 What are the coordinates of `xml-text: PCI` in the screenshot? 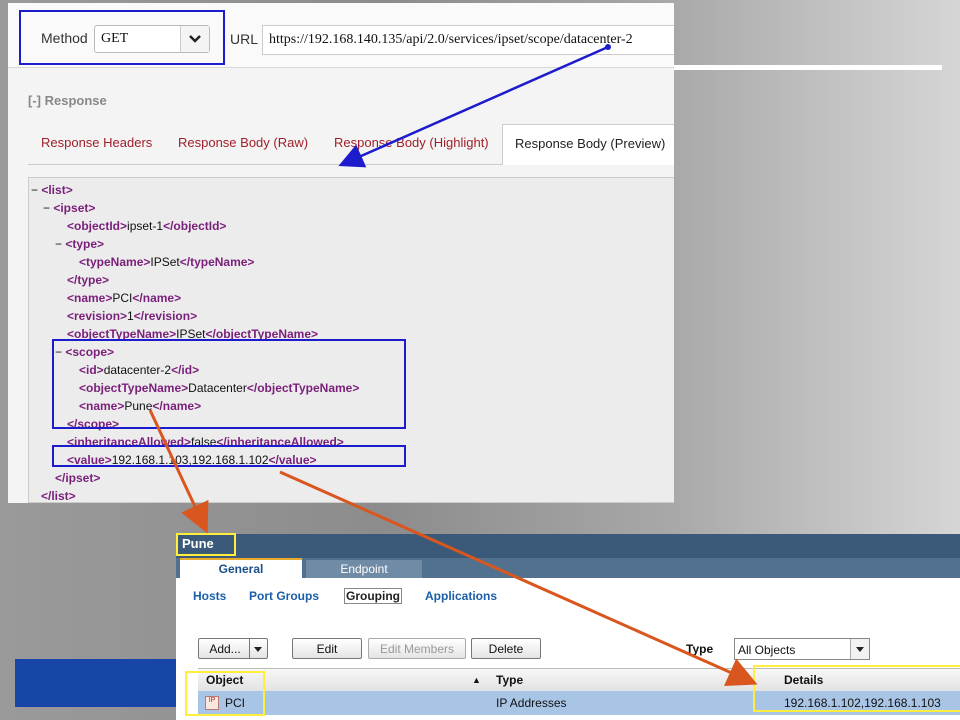 It's located at (122, 298).